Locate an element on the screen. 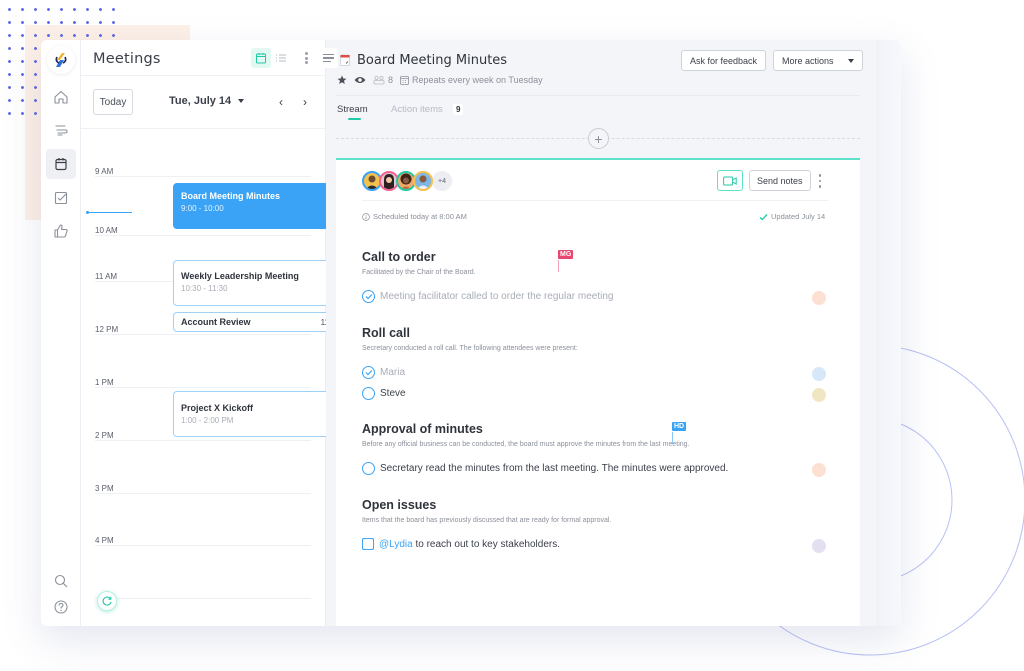  rail-meetings is located at coordinates (61, 164).